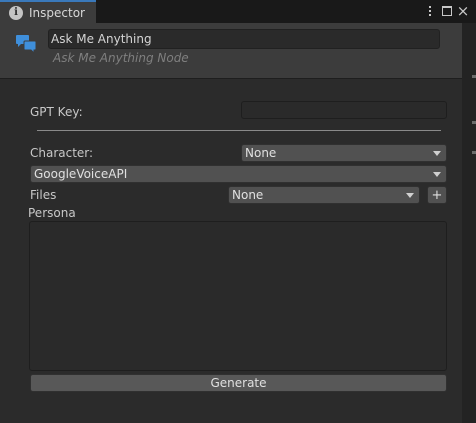 The height and width of the screenshot is (423, 476). Describe the element at coordinates (81, 174) in the screenshot. I see `voice-api-selected-value: GoogleVoiceAPI` at that location.